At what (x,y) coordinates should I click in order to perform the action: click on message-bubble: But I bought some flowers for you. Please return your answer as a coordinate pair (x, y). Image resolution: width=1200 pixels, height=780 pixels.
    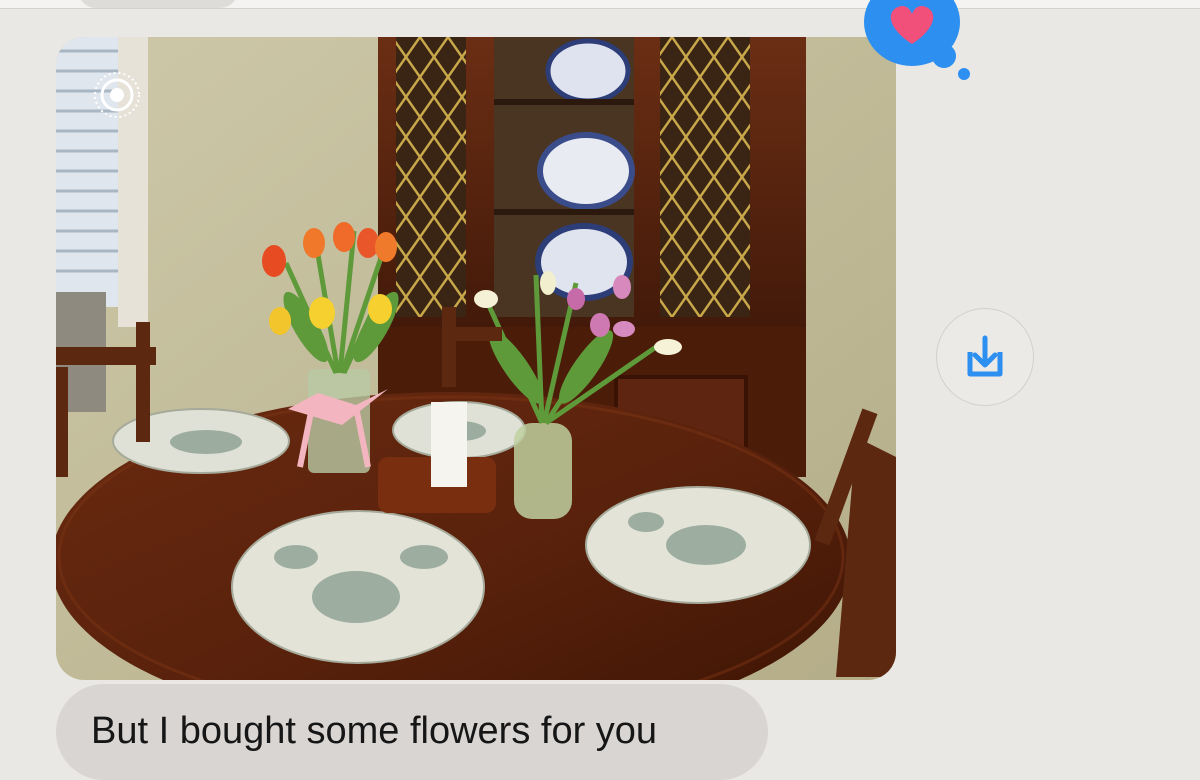
    Looking at the image, I should click on (412, 732).